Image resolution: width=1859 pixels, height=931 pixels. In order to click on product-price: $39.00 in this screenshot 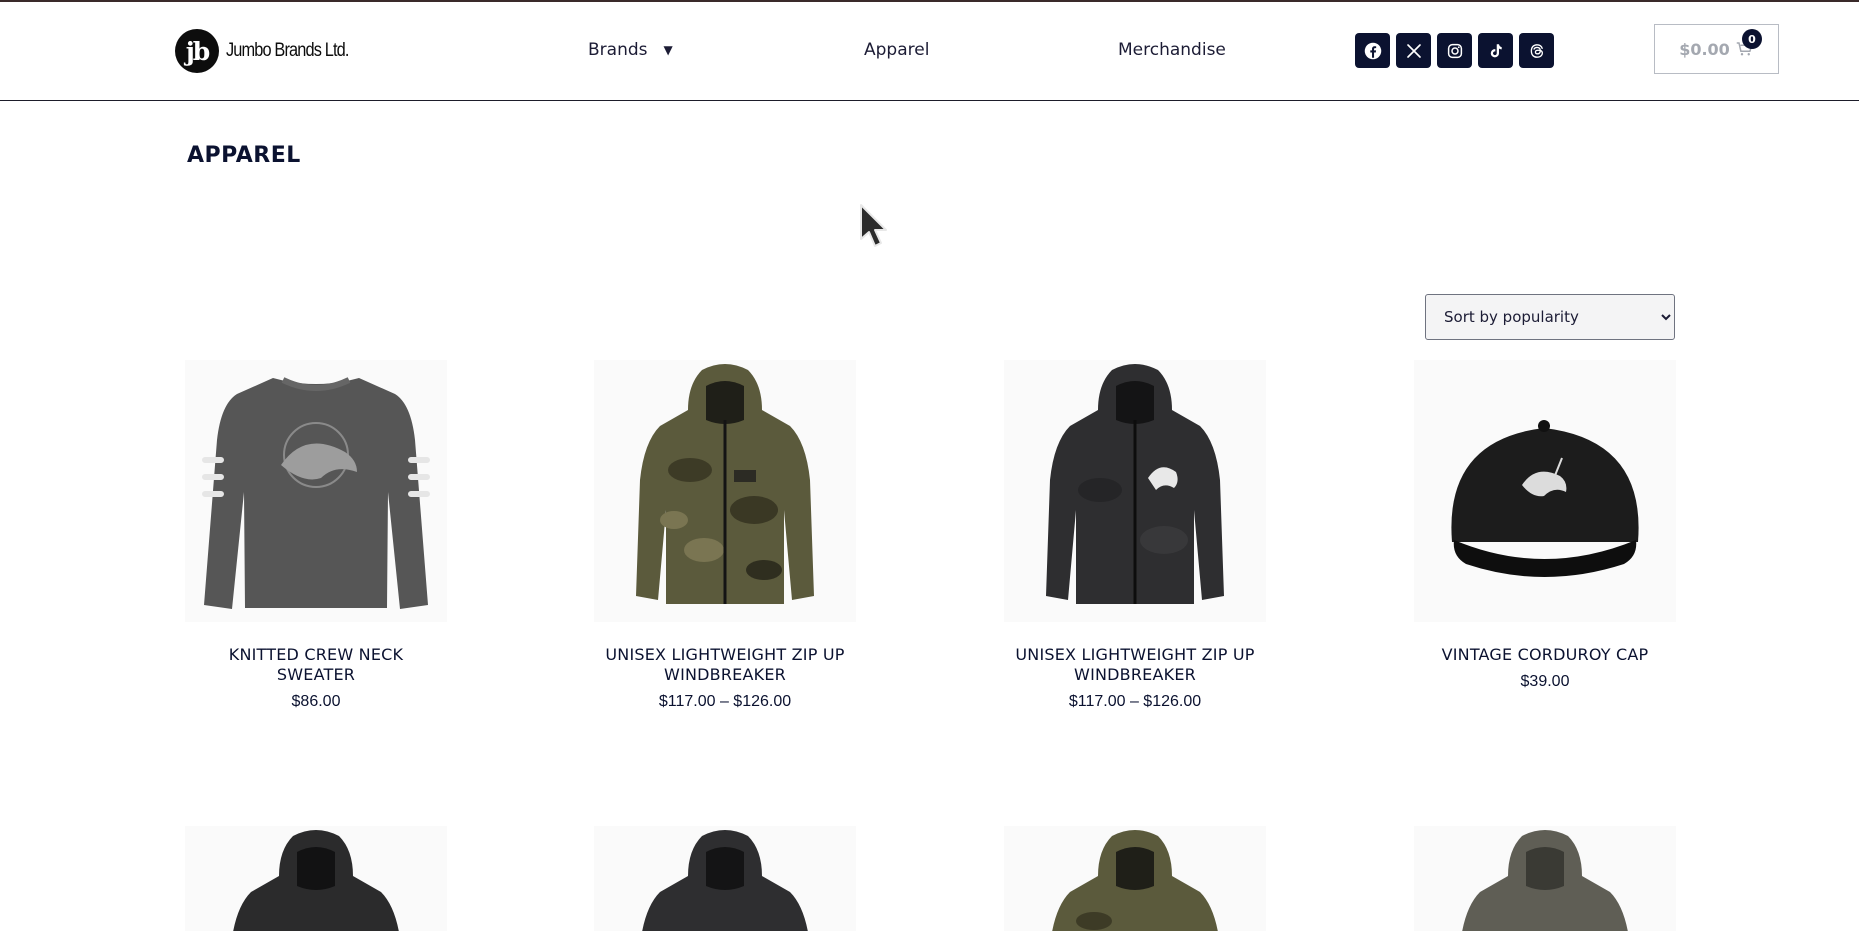, I will do `click(1545, 681)`.